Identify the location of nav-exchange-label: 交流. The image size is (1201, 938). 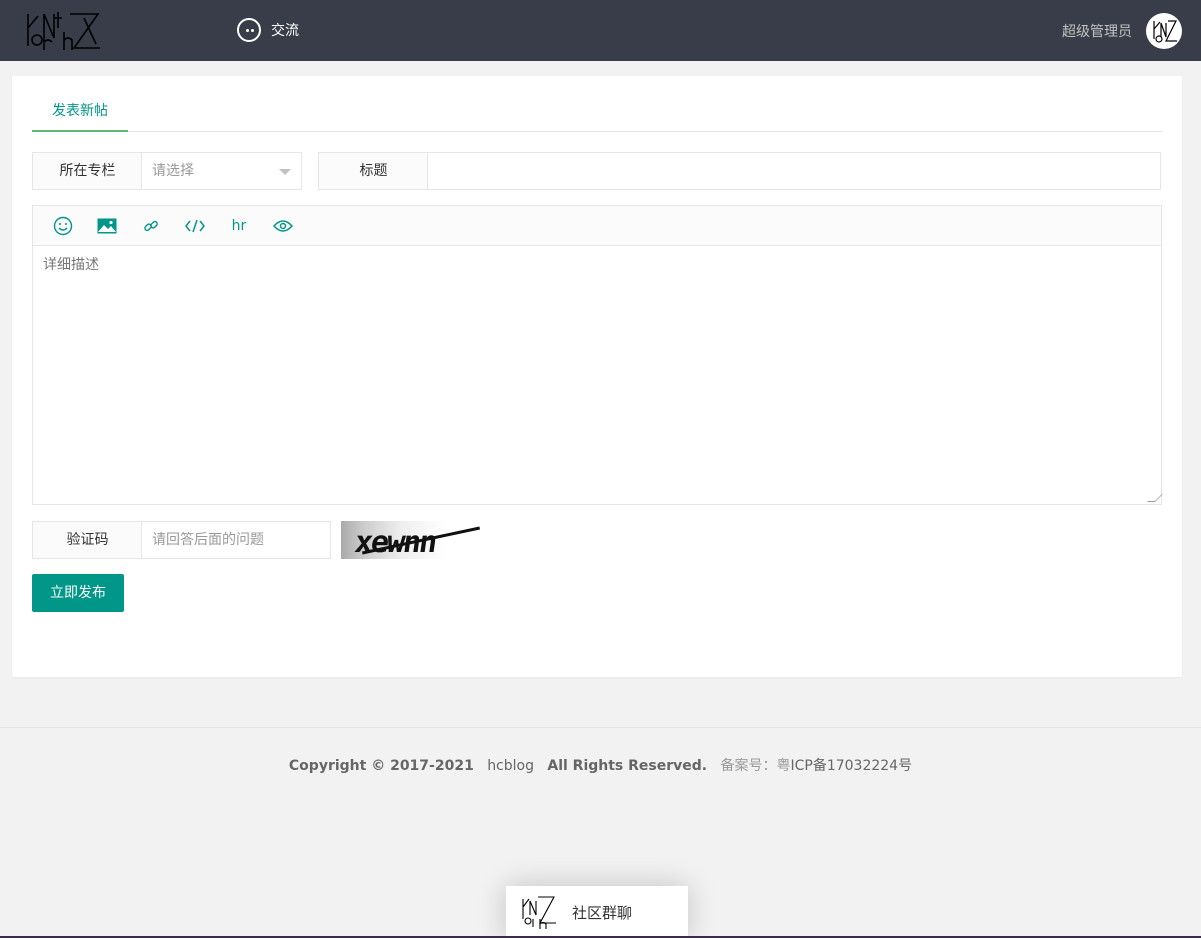
(285, 31).